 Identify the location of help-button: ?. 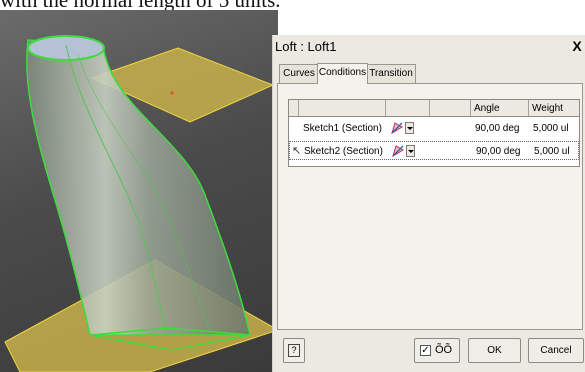
(294, 350).